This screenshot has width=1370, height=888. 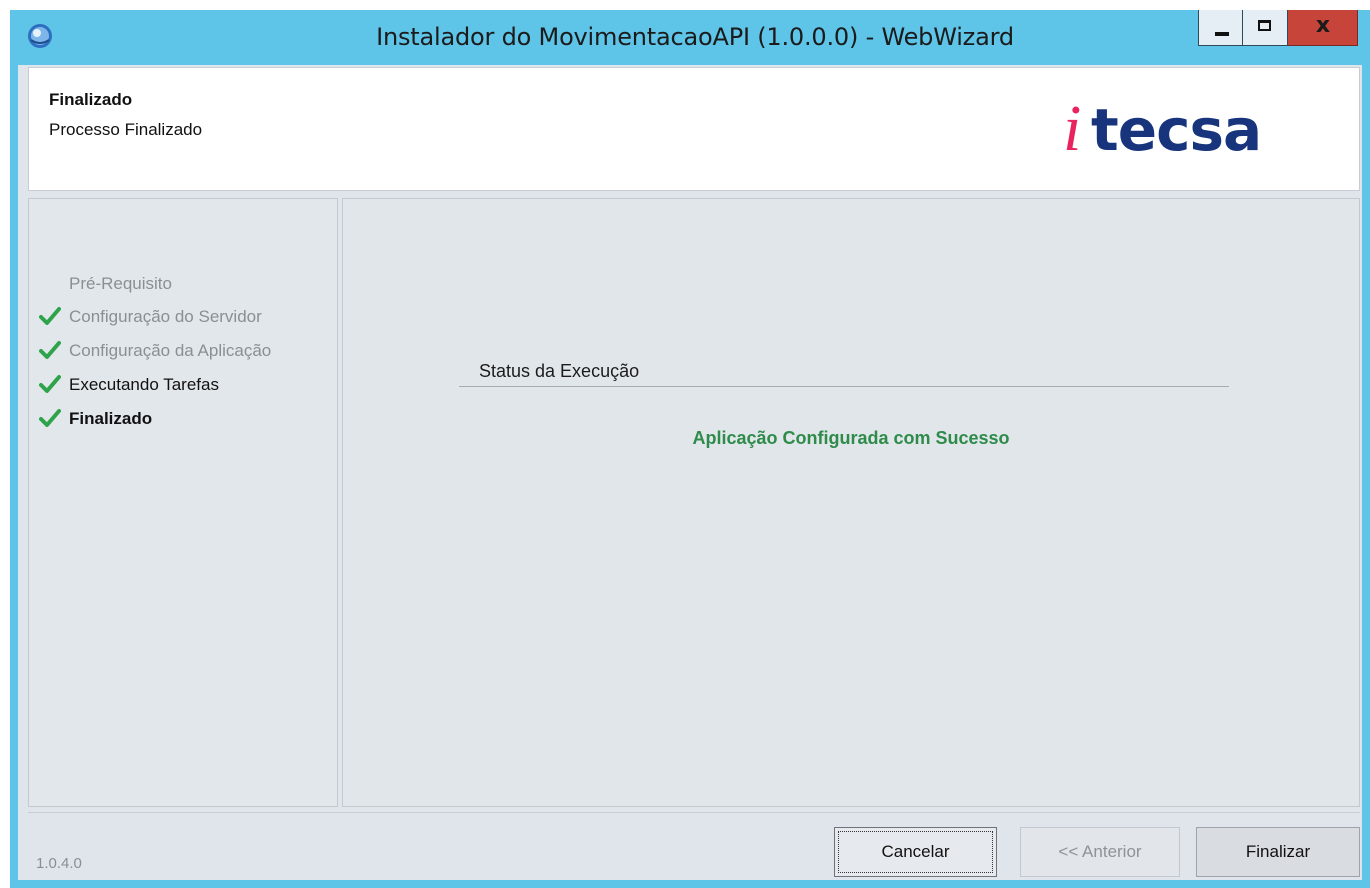 I want to click on minimize-icon, so click(x=1222, y=34).